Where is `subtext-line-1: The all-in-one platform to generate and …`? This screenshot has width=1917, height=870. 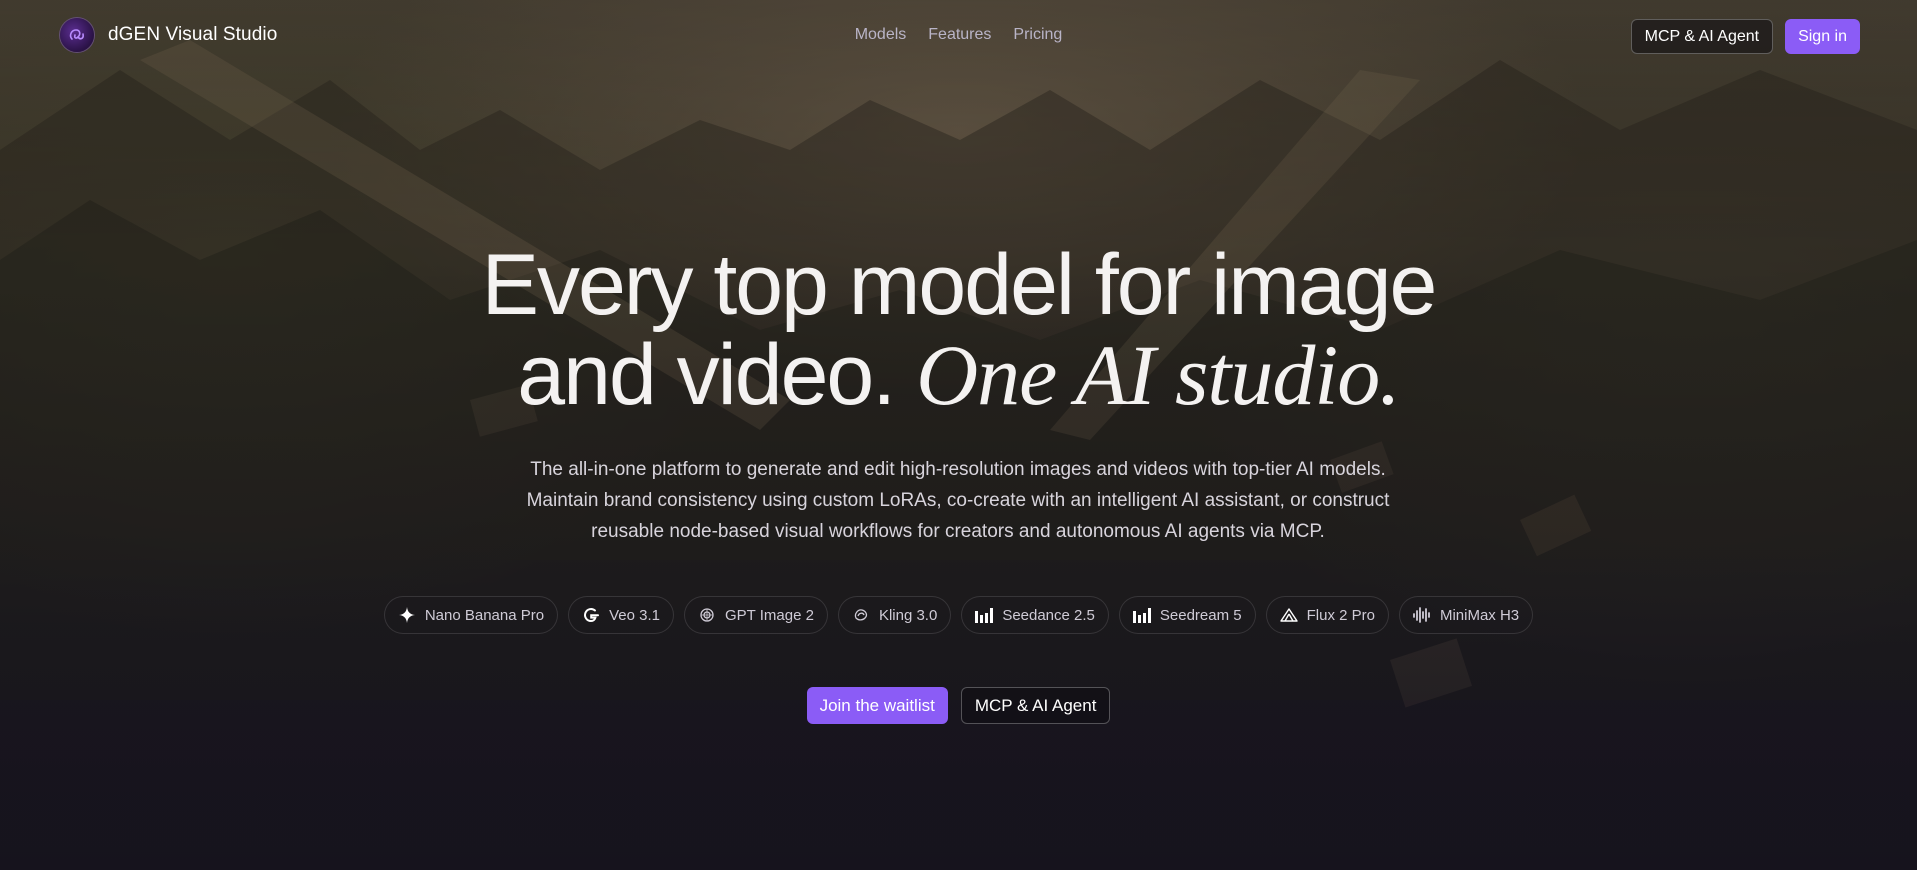
subtext-line-1: The all-in-one platform to generate and … is located at coordinates (958, 469).